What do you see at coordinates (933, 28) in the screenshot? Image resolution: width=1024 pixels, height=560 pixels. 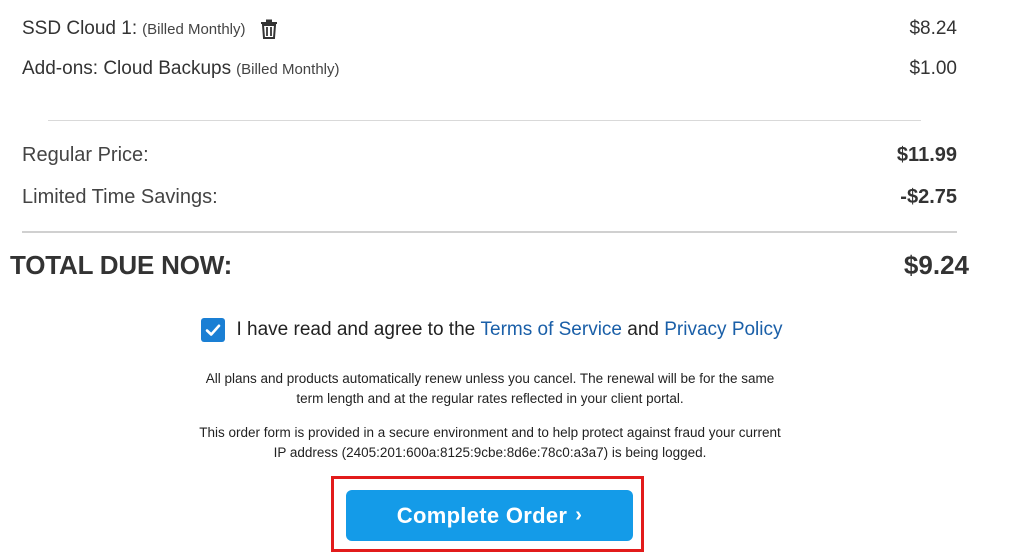 I see `item-price: $8.24` at bounding box center [933, 28].